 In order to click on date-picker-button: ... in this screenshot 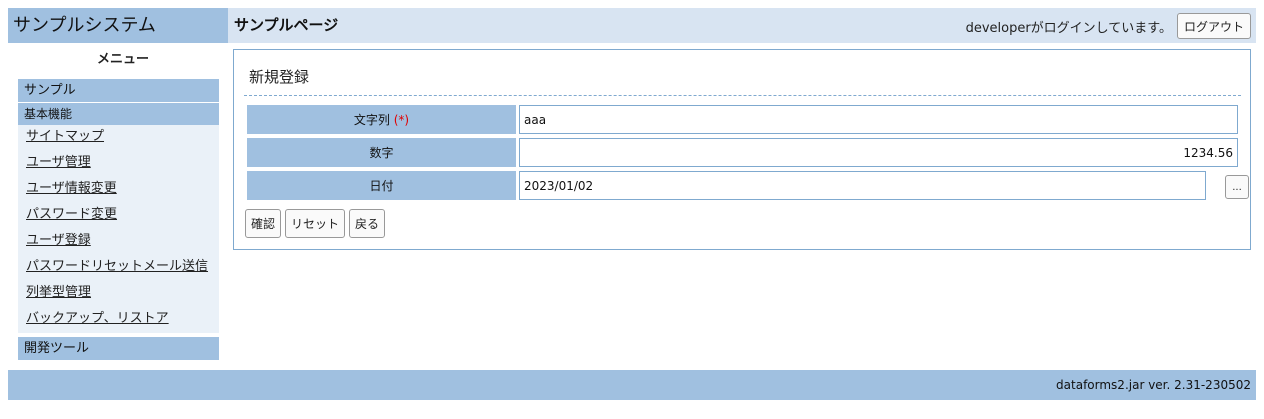, I will do `click(1237, 187)`.